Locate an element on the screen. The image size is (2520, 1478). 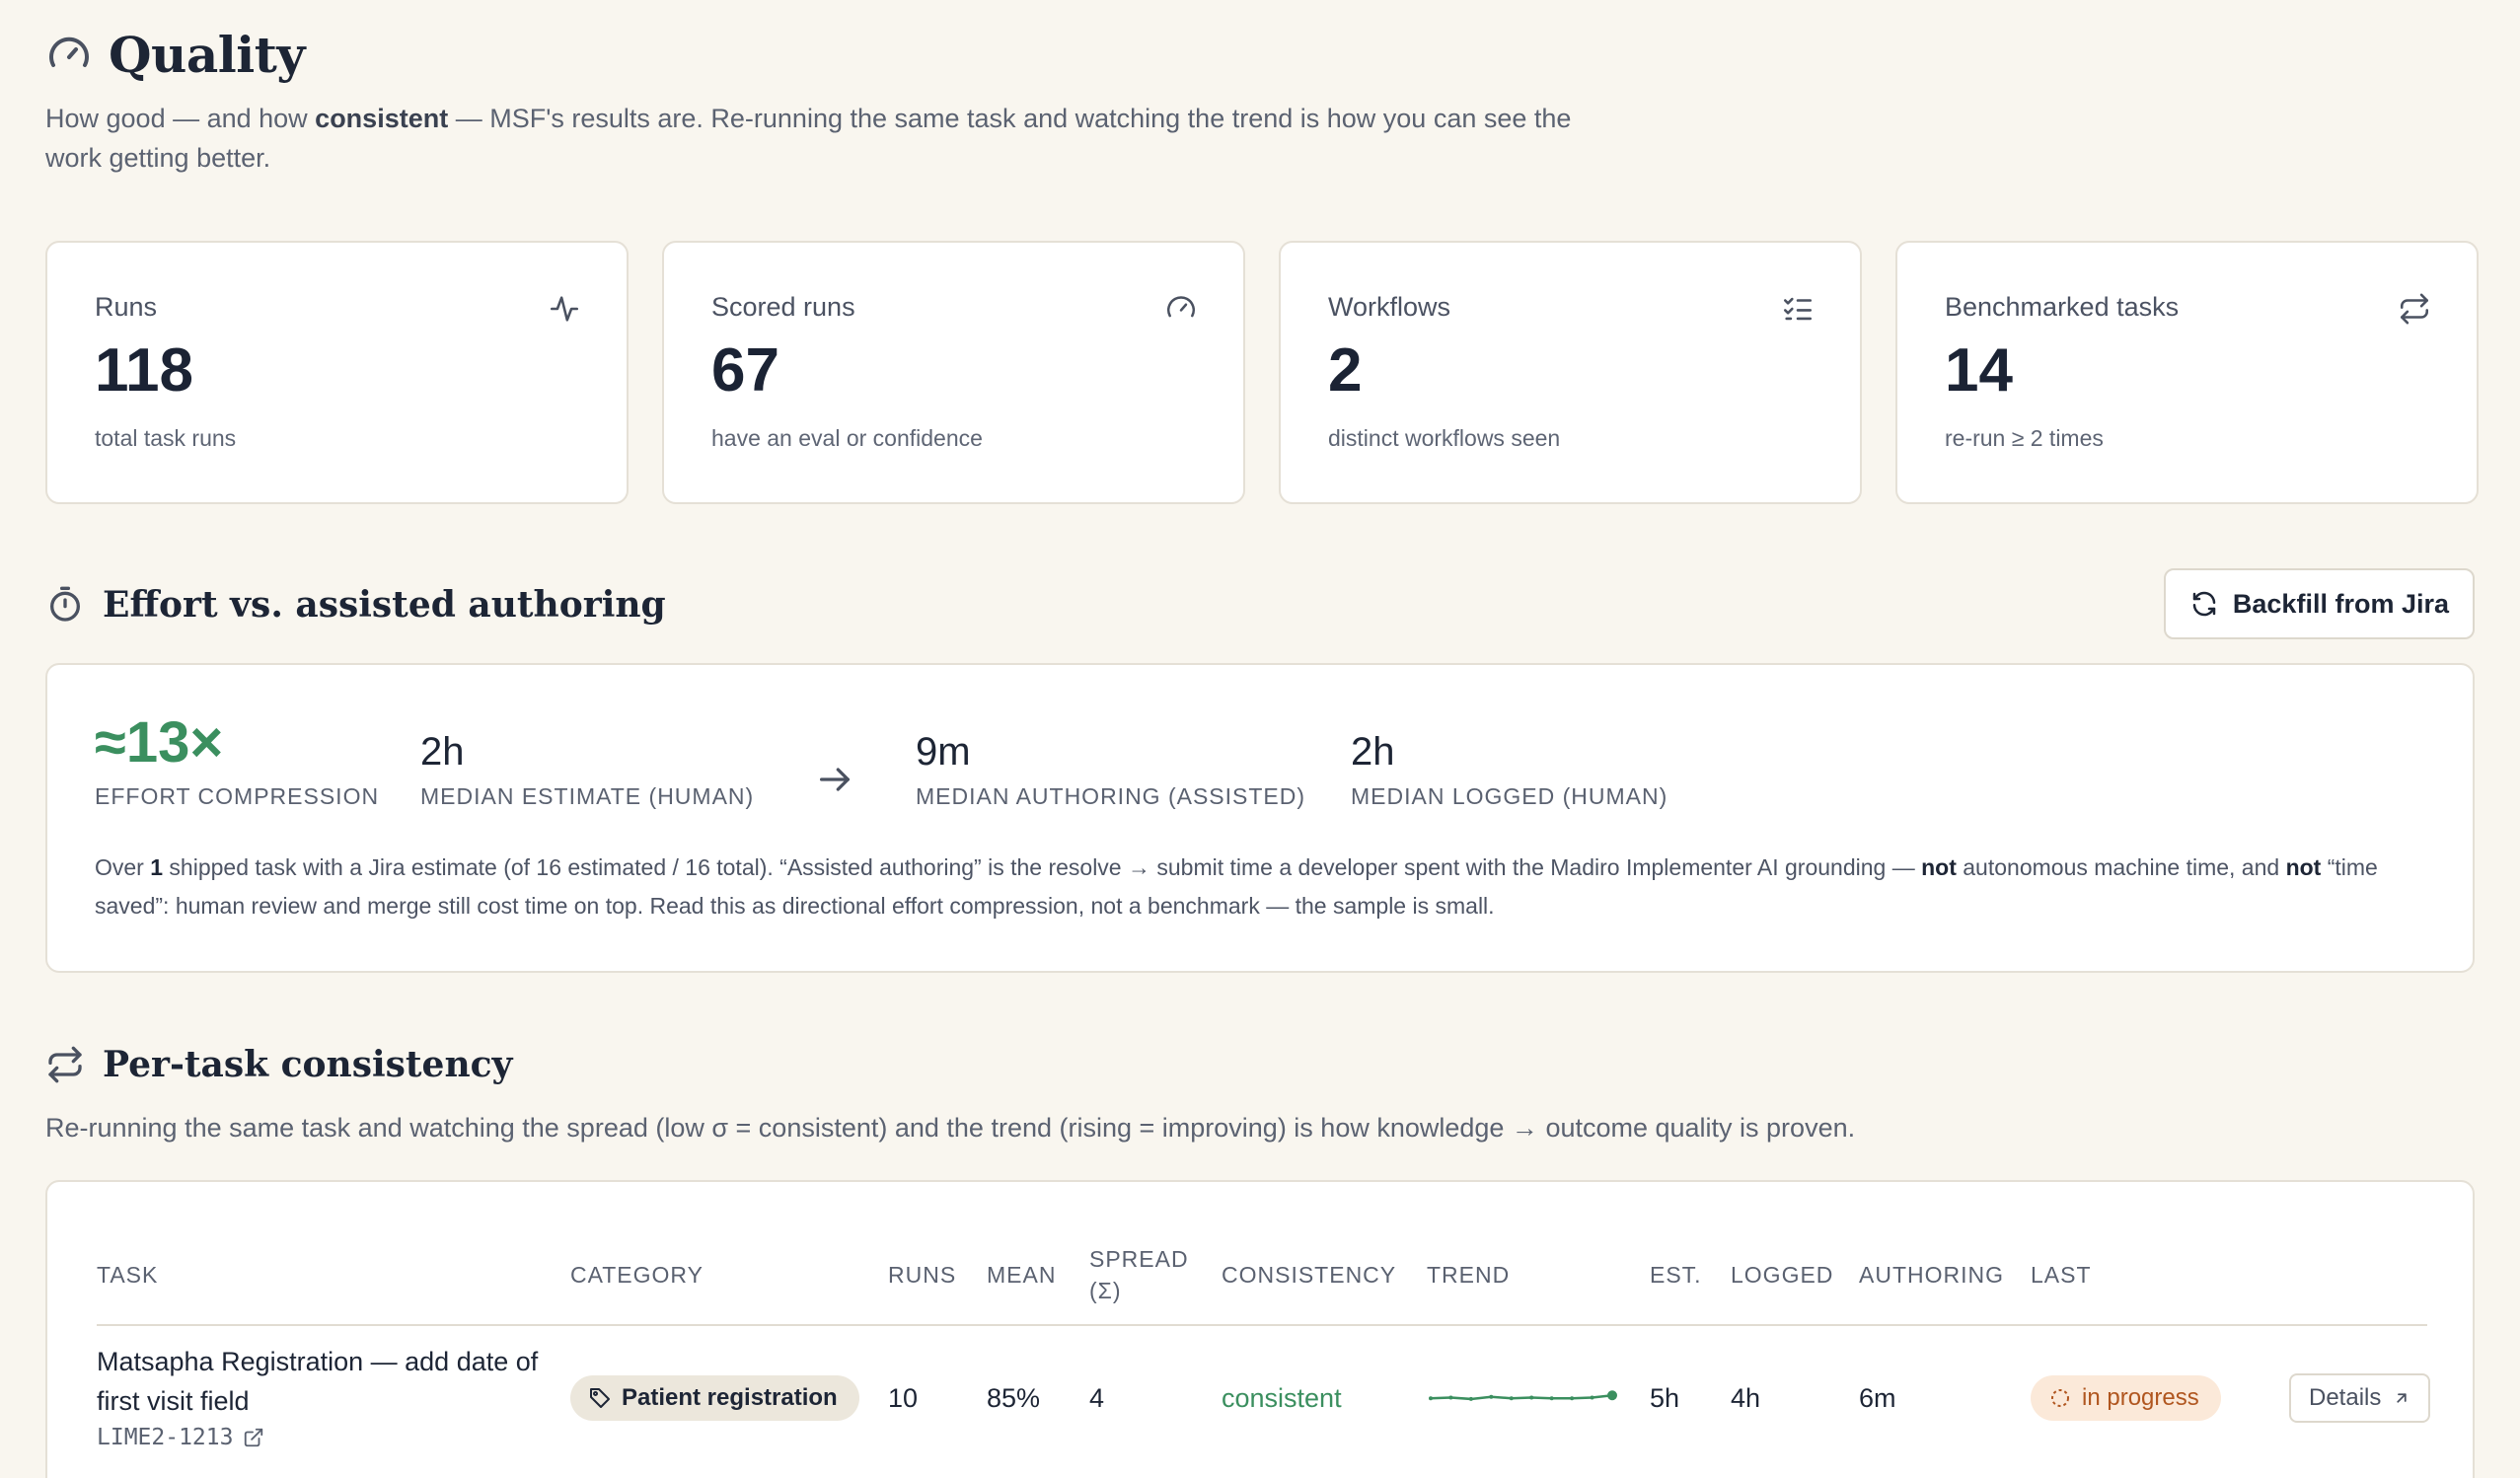
mean-cell: 85% is located at coordinates (1014, 1398).